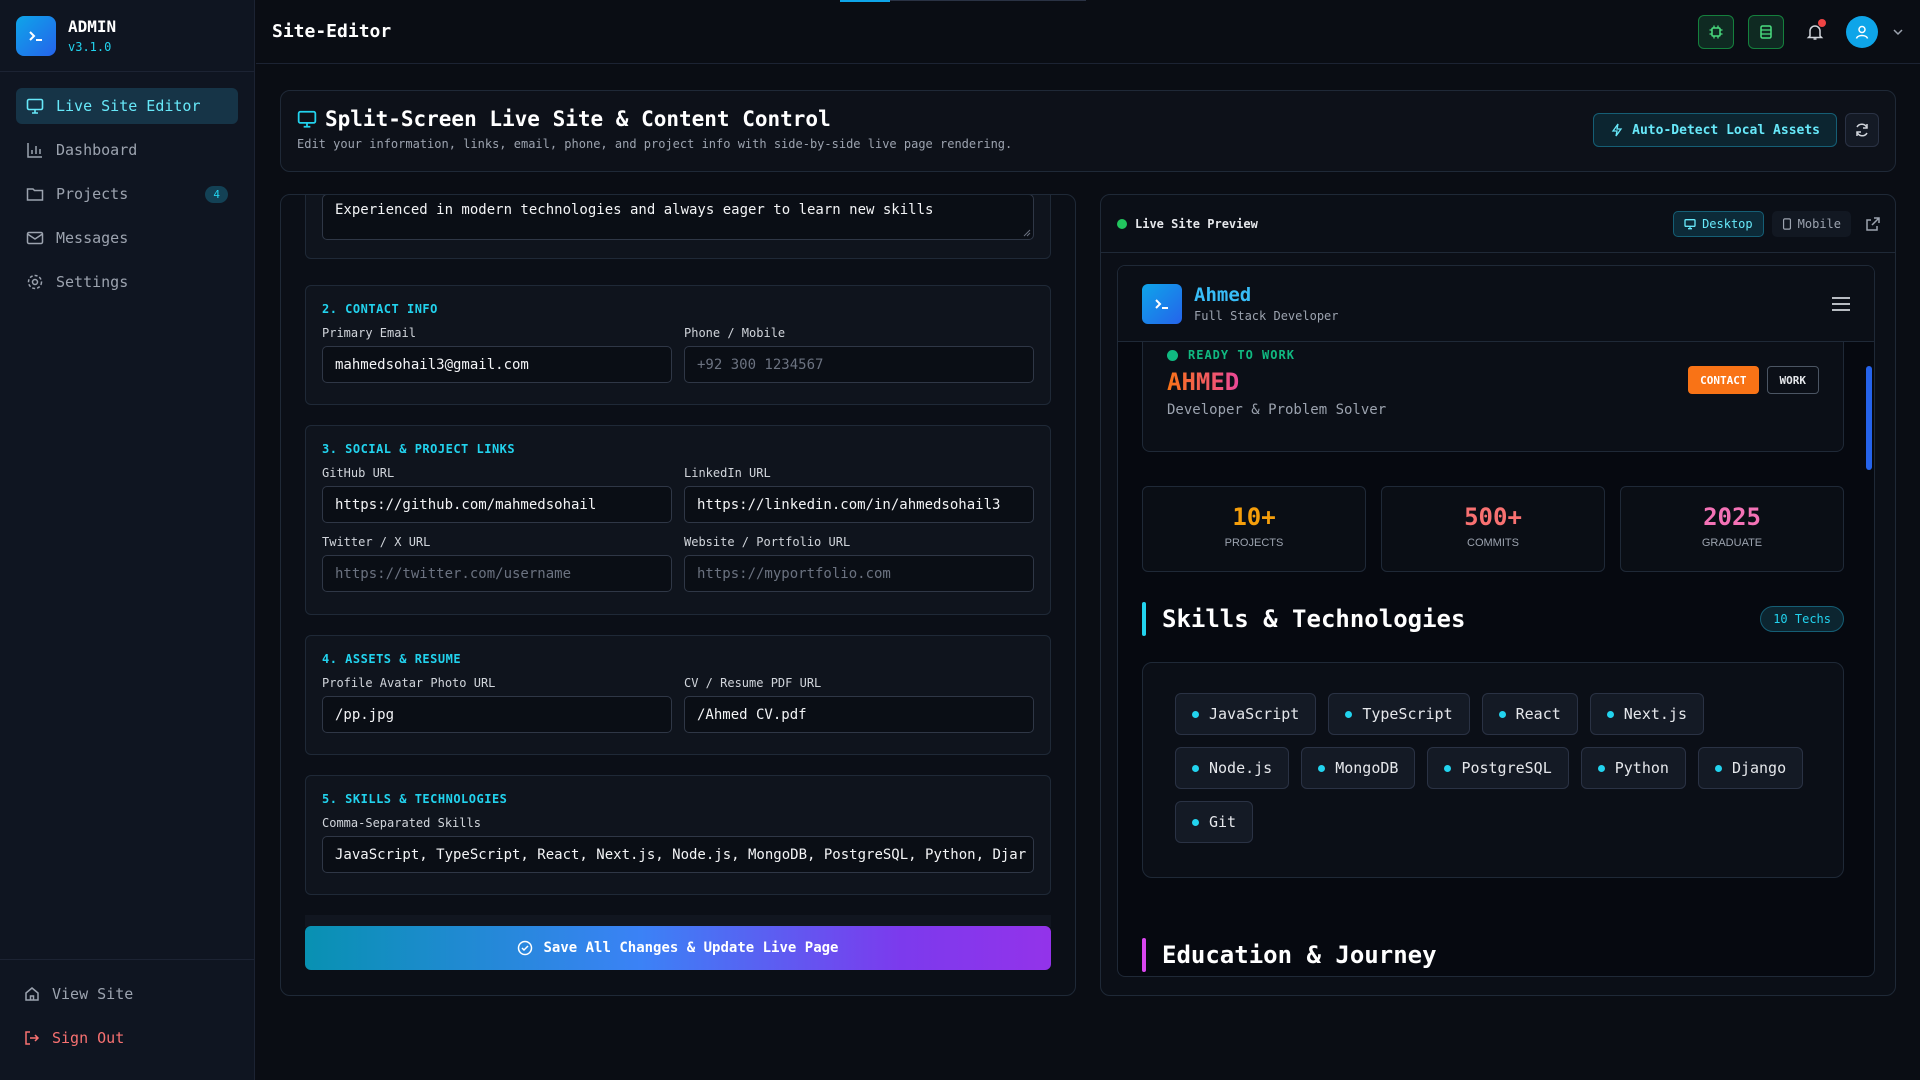 This screenshot has width=1920, height=1080. Describe the element at coordinates (1822, 22) in the screenshot. I see `notification-dot` at that location.